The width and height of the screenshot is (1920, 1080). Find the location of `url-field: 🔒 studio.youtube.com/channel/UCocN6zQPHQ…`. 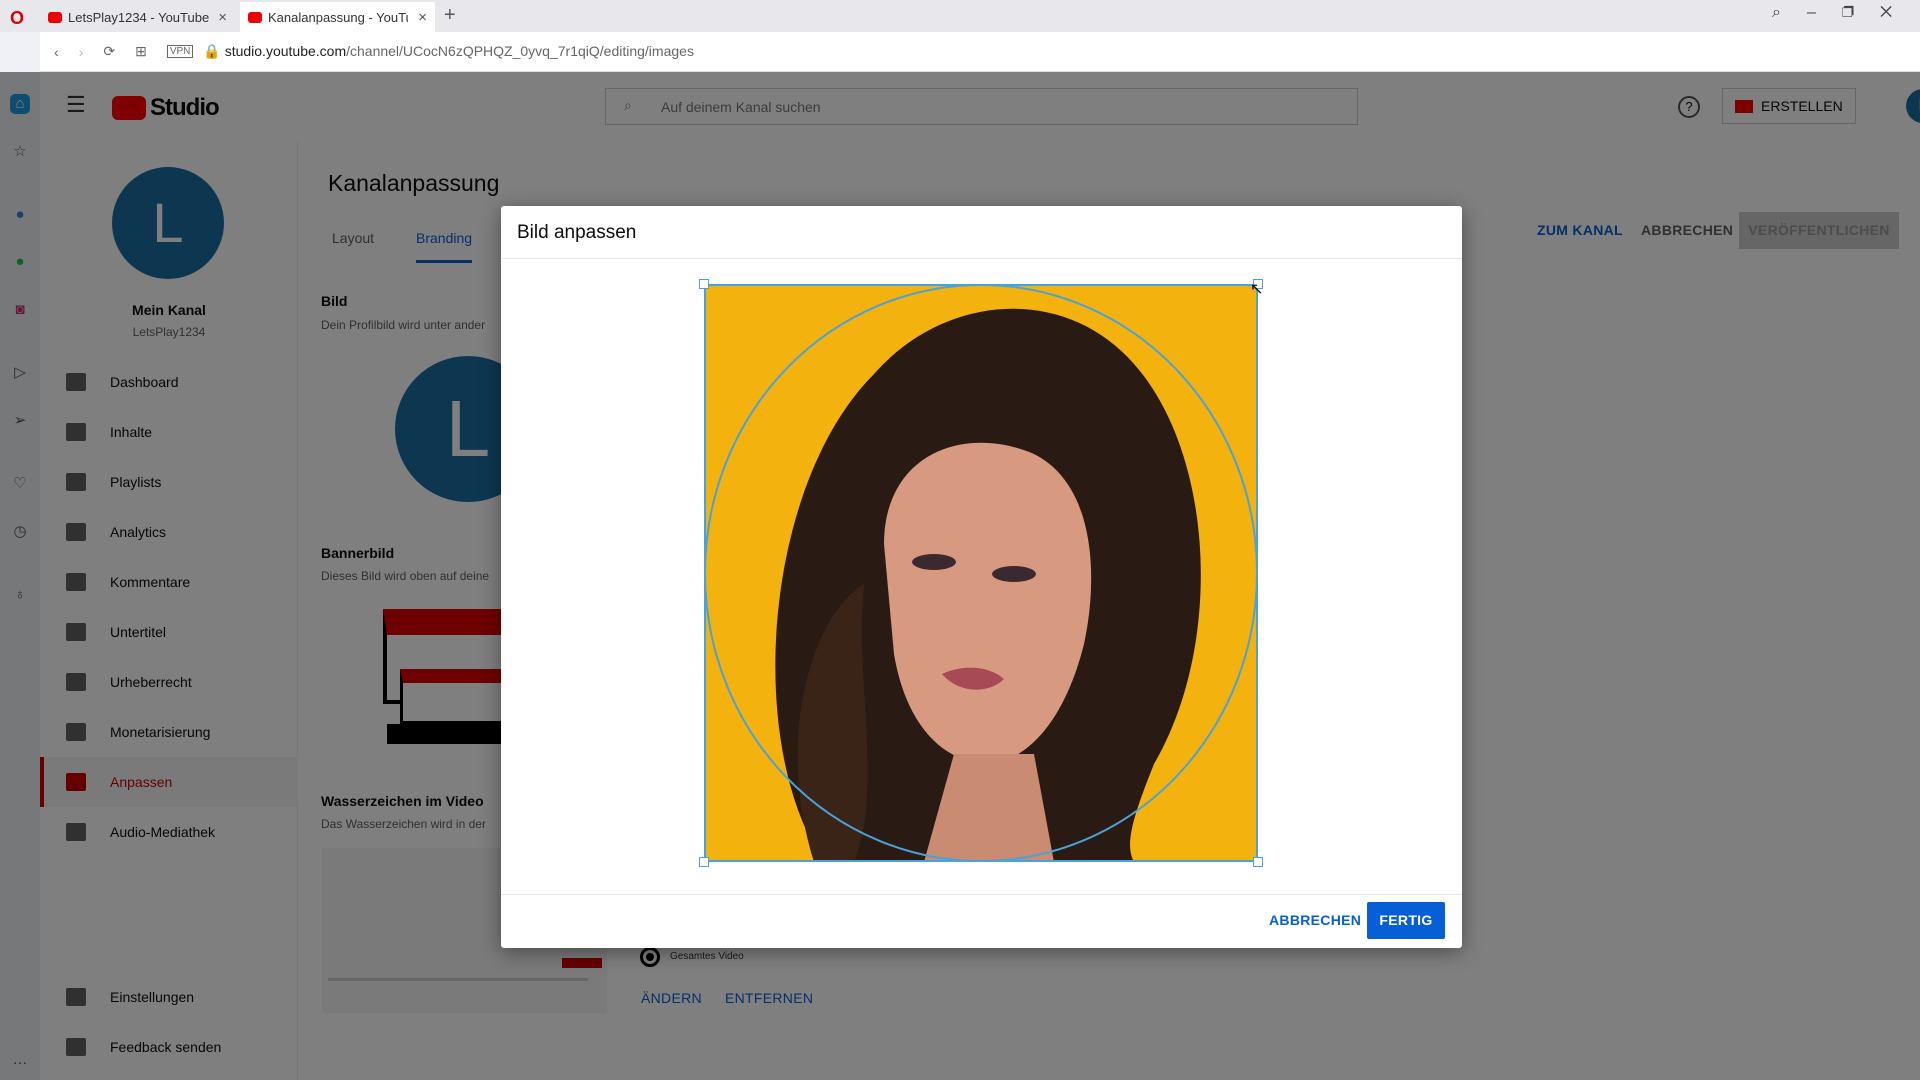

url-field: 🔒 studio.youtube.com/channel/UCocN6zQPHQ… is located at coordinates (448, 51).